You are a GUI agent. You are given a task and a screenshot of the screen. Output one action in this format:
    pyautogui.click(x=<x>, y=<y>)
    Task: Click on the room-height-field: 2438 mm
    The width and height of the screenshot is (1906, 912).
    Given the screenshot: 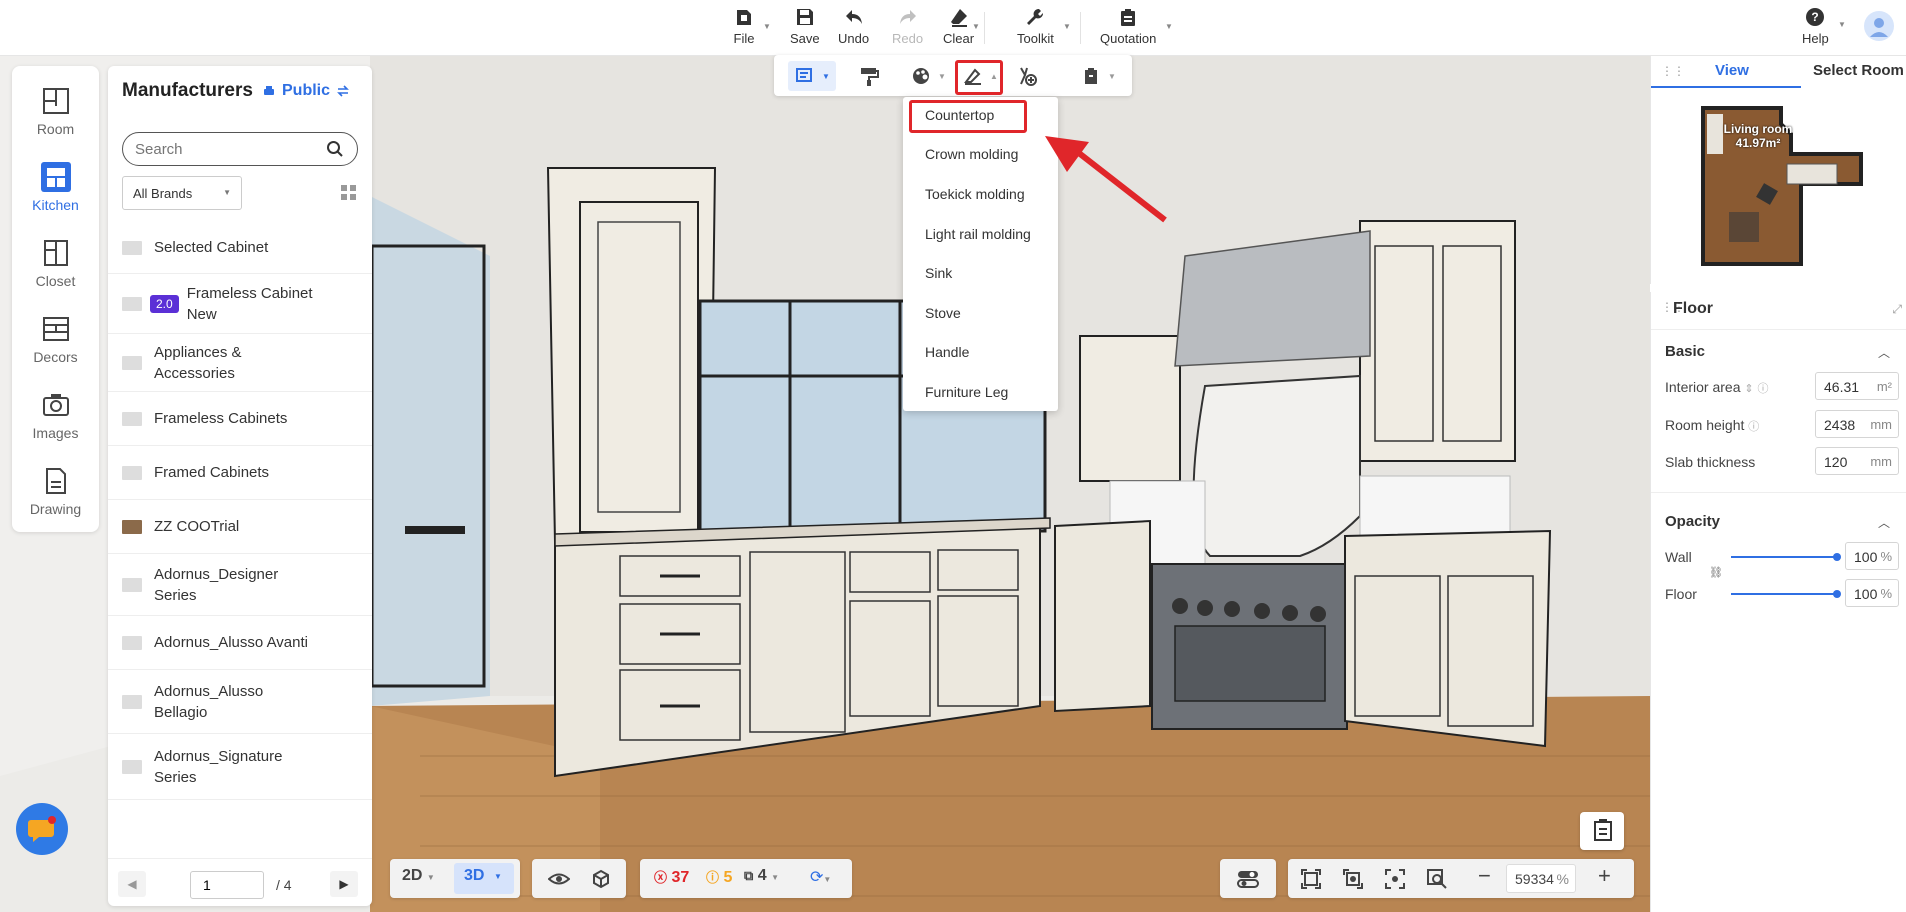 What is the action you would take?
    pyautogui.click(x=1857, y=424)
    